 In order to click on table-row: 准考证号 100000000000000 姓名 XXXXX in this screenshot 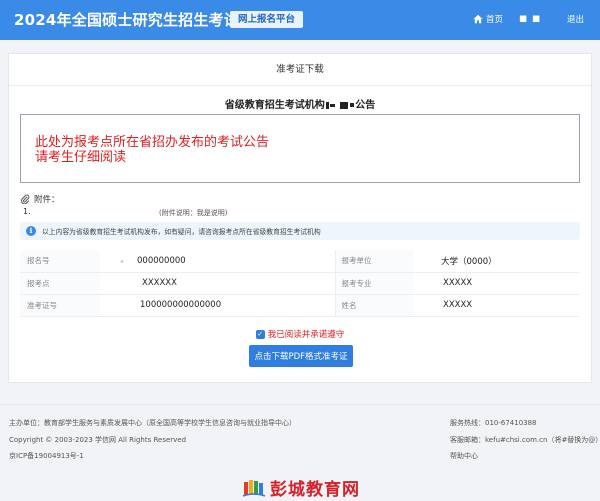, I will do `click(300, 305)`.